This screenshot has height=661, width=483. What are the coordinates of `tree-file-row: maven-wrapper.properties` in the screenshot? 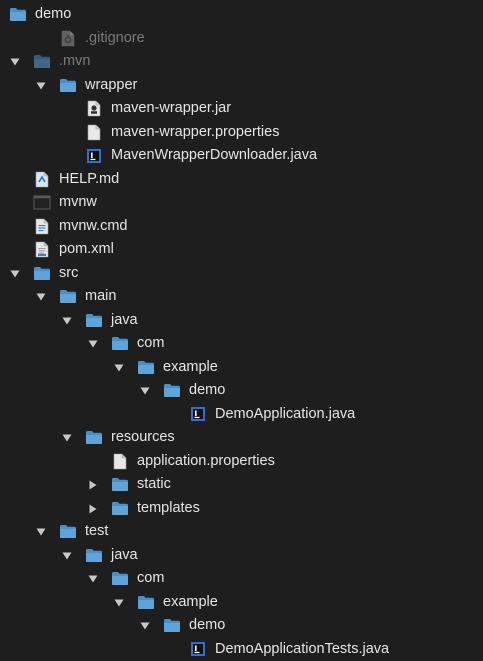 It's located at (241, 133).